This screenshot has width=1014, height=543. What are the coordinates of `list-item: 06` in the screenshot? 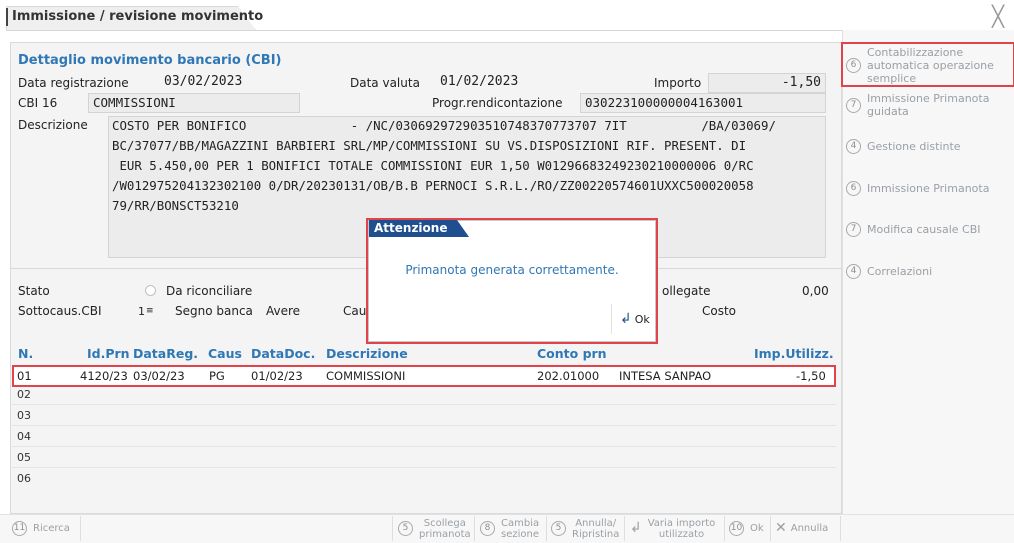 It's located at (24, 478).